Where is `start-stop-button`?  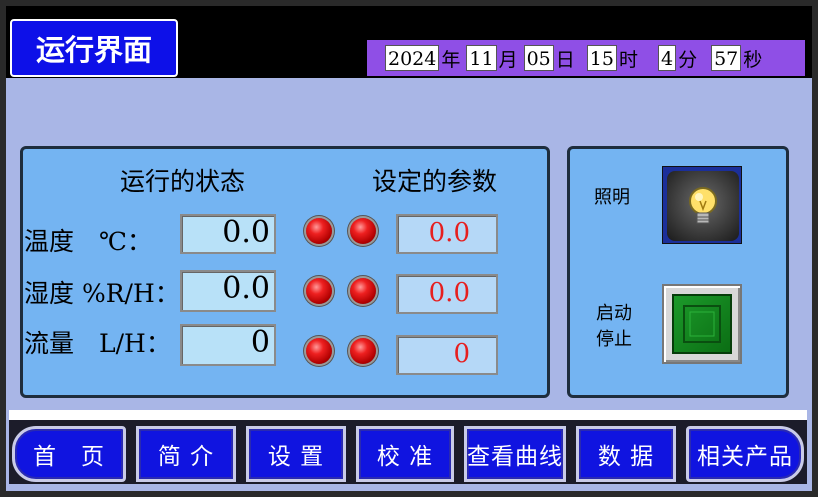
start-stop-button is located at coordinates (702, 324).